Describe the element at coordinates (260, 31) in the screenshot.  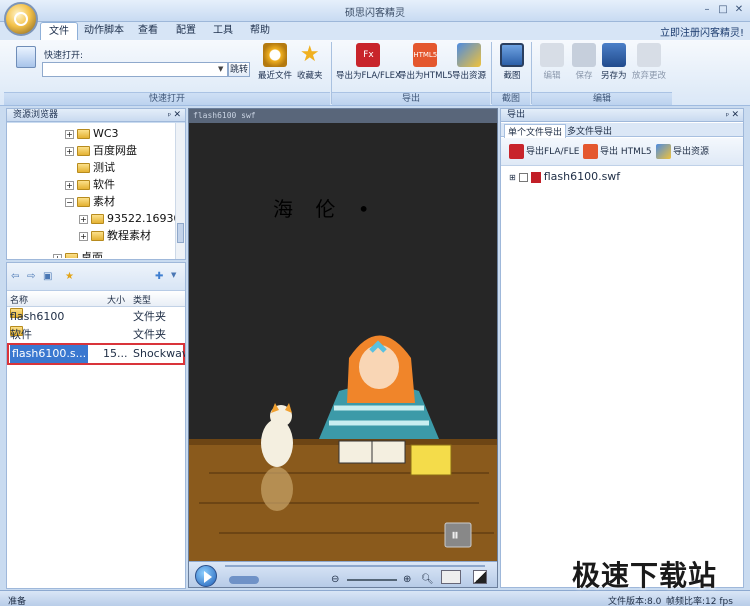
I see `menu-tab-help: 帮助` at that location.